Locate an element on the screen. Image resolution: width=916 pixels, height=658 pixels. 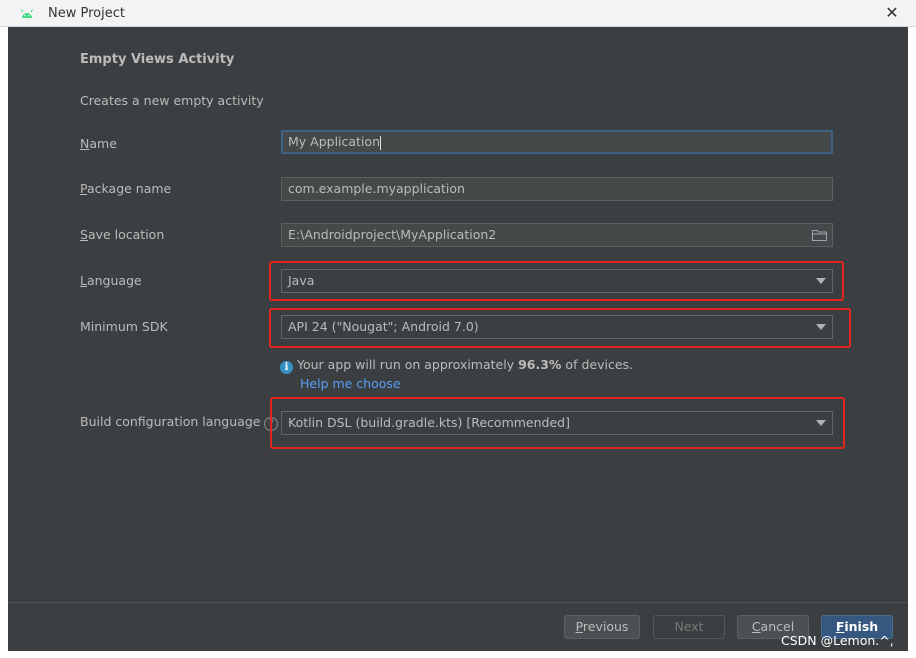
highlight-box-build-config is located at coordinates (557, 423).